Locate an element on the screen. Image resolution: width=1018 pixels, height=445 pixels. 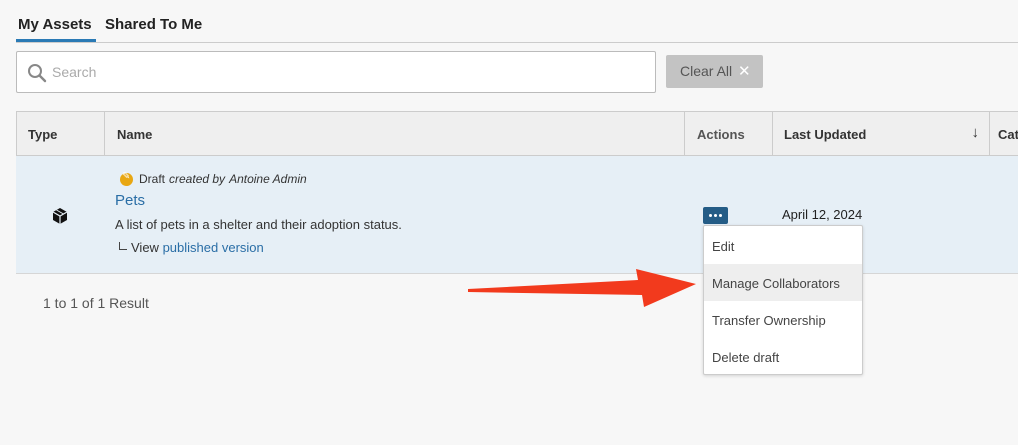
result-count: 1 to 1 of 1 Result is located at coordinates (96, 303).